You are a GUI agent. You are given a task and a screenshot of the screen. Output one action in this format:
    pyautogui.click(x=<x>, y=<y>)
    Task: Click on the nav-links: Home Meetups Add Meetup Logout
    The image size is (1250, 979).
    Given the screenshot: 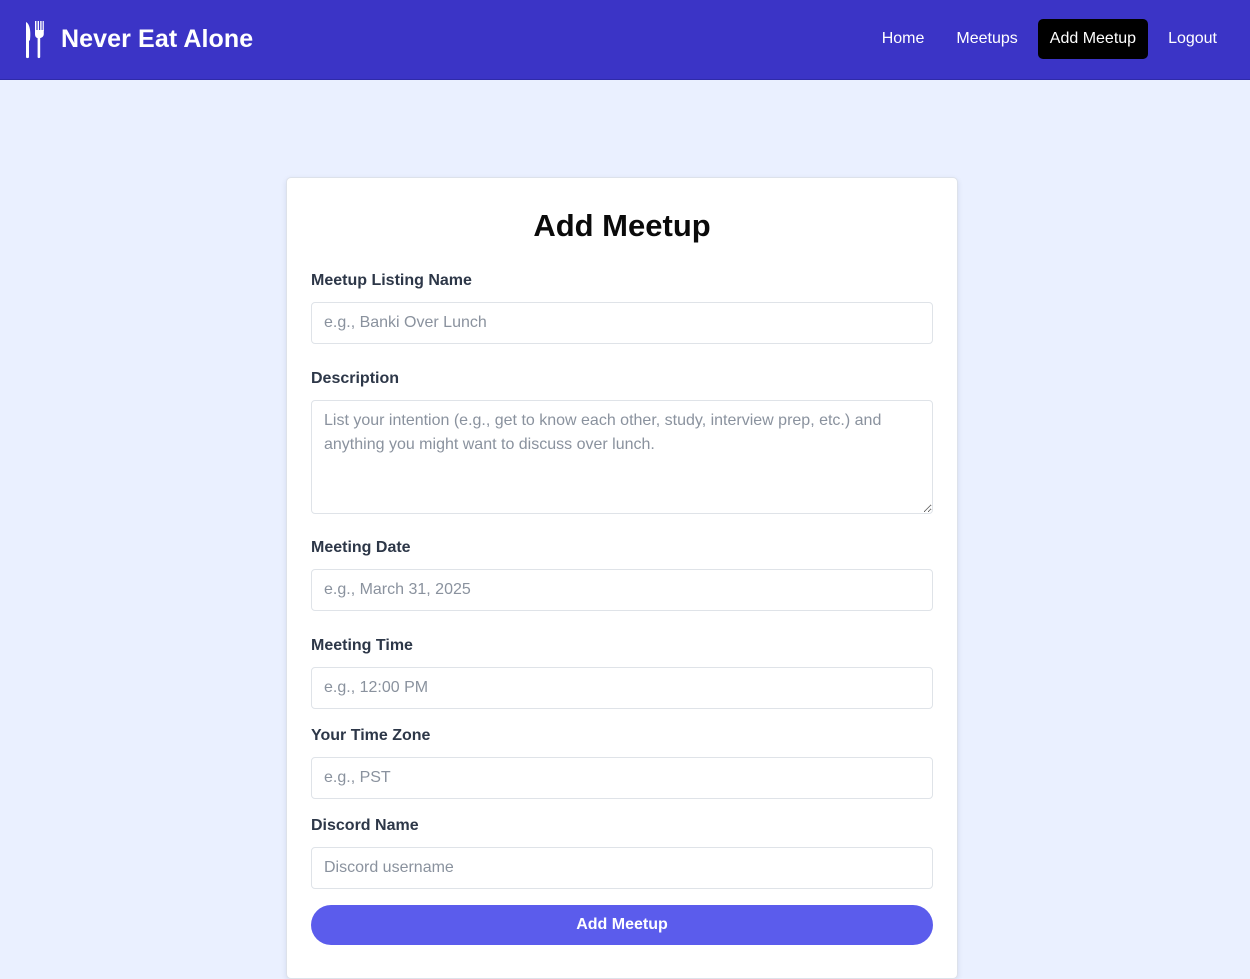 What is the action you would take?
    pyautogui.click(x=1045, y=39)
    